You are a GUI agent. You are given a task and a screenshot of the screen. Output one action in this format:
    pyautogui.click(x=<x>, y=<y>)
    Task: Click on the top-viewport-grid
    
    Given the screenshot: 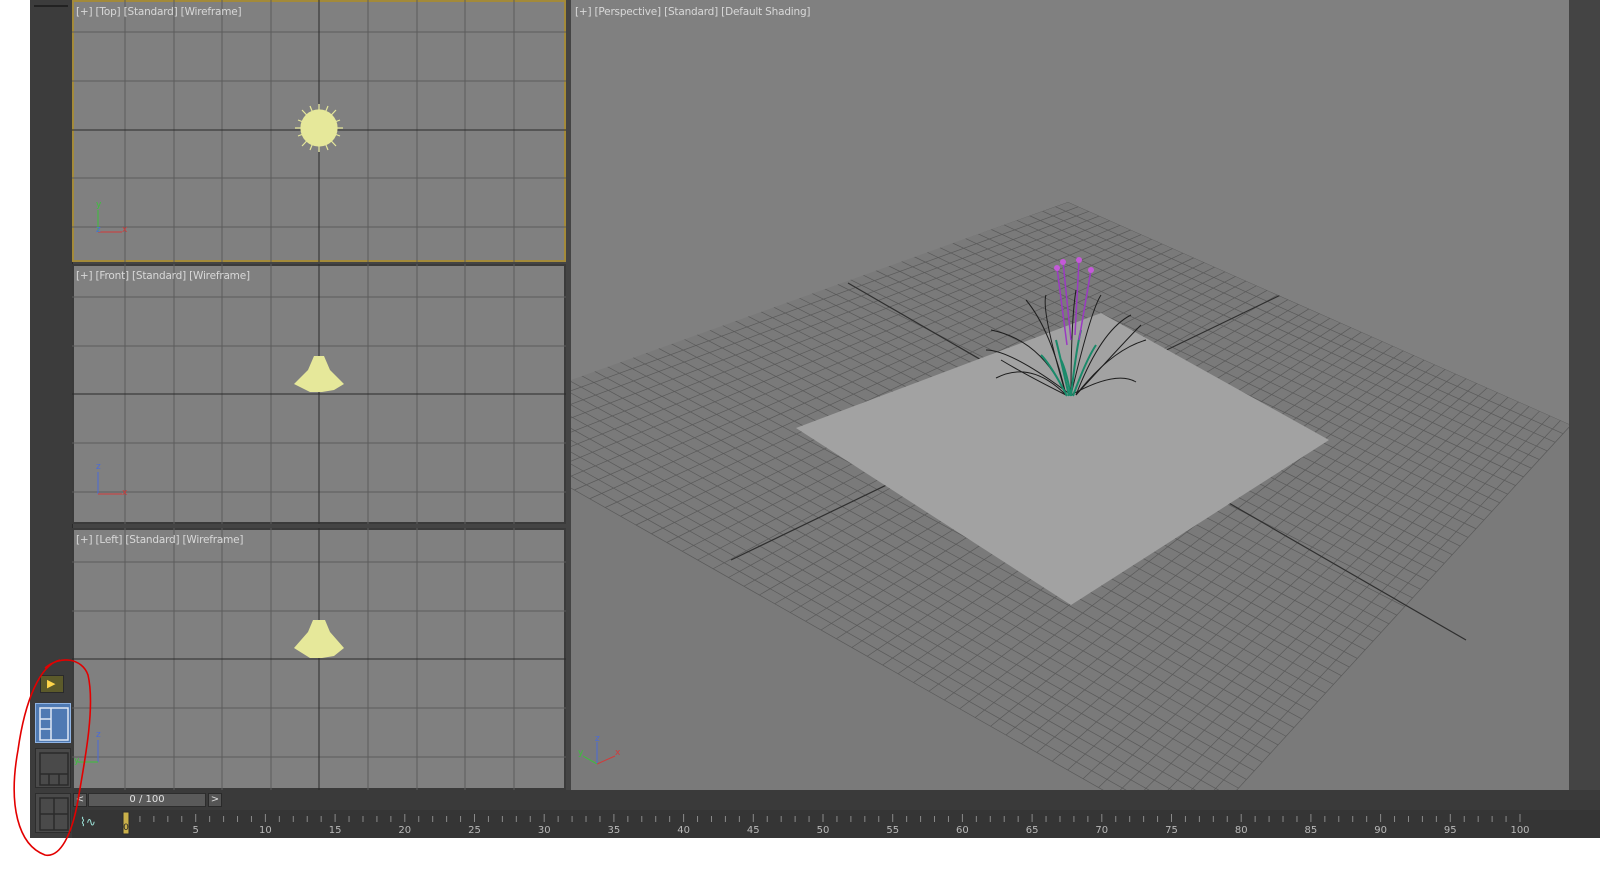 What is the action you would take?
    pyautogui.click(x=319, y=131)
    